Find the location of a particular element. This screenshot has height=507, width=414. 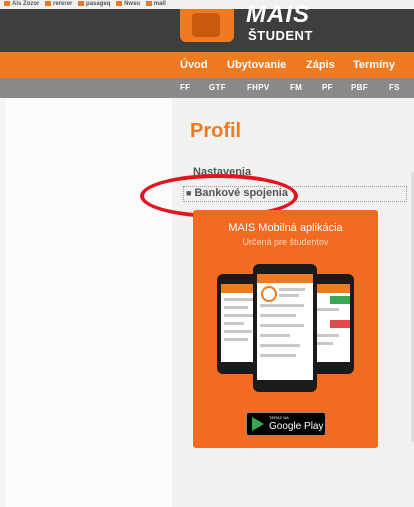

faculty-ff: FF is located at coordinates (185, 87).